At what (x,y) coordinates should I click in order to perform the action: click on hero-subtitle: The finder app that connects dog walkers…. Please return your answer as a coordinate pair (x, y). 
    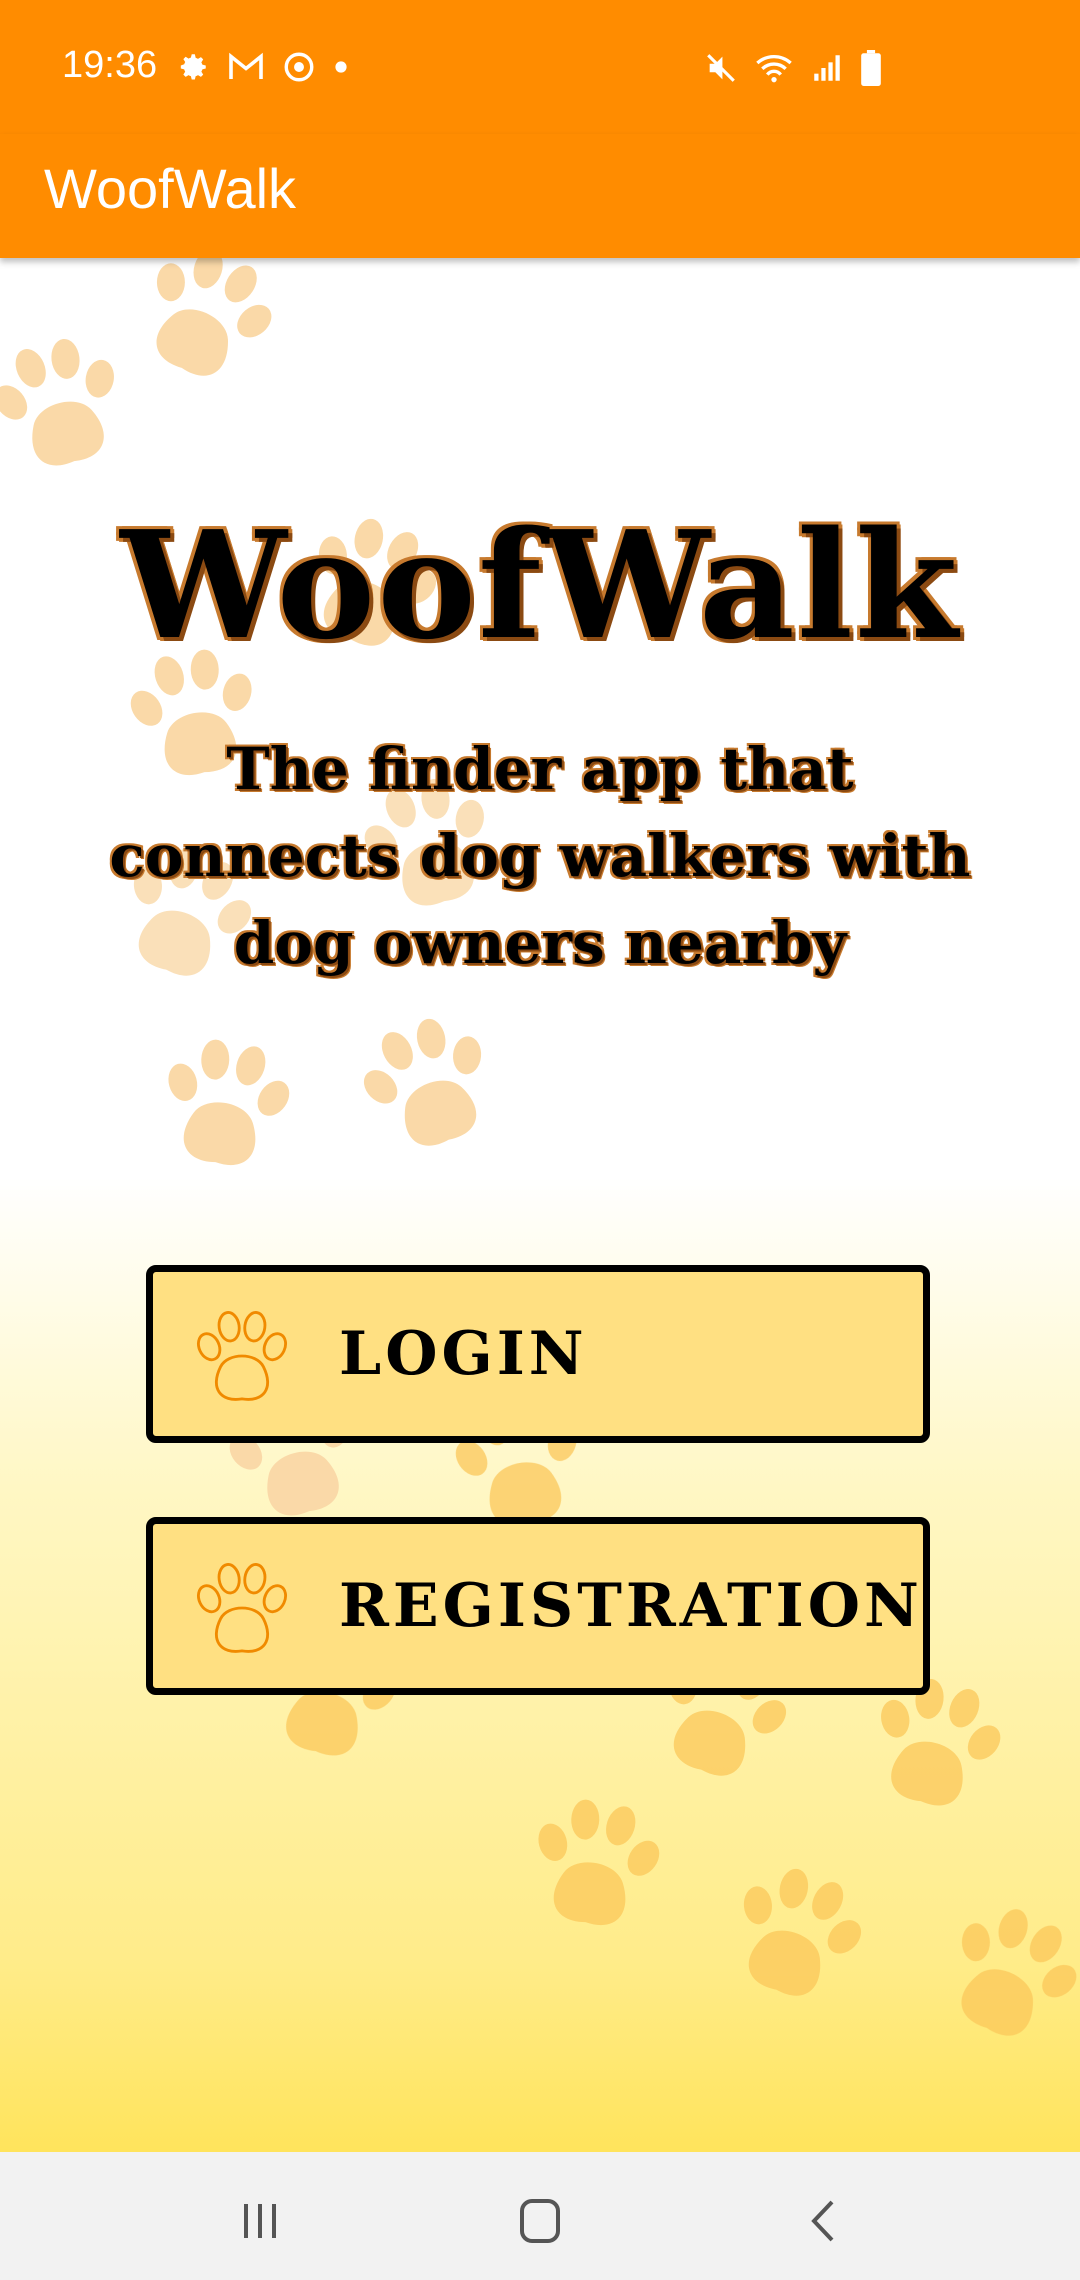
    Looking at the image, I should click on (540, 856).